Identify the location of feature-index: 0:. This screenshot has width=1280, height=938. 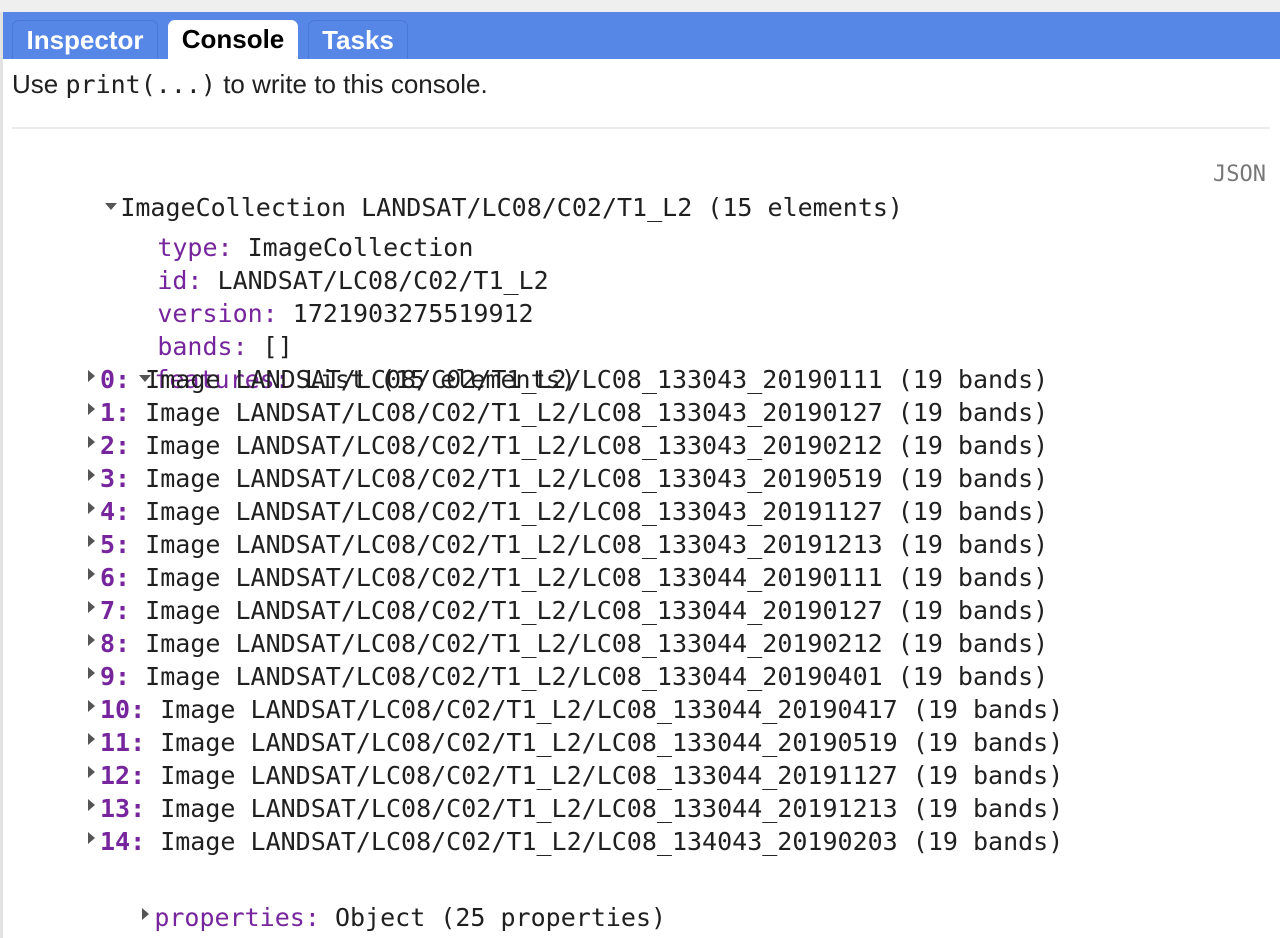
(115, 379).